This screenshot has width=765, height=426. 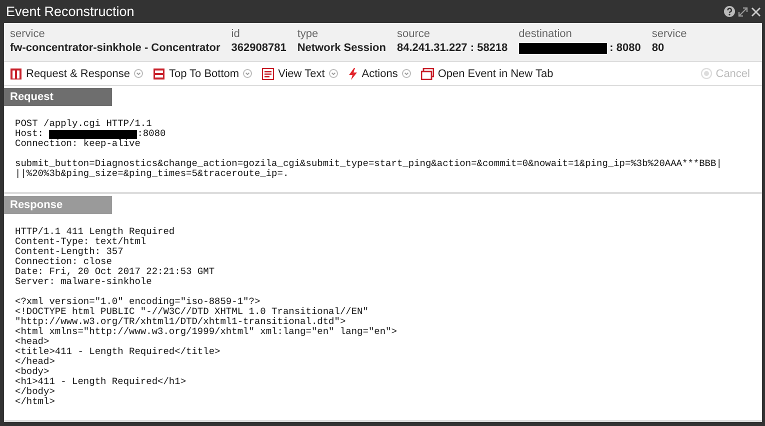 What do you see at coordinates (152, 174) in the screenshot?
I see `code-line: ||%20%3b&ping_size=&ping_times=5&traceroute_ip=.` at bounding box center [152, 174].